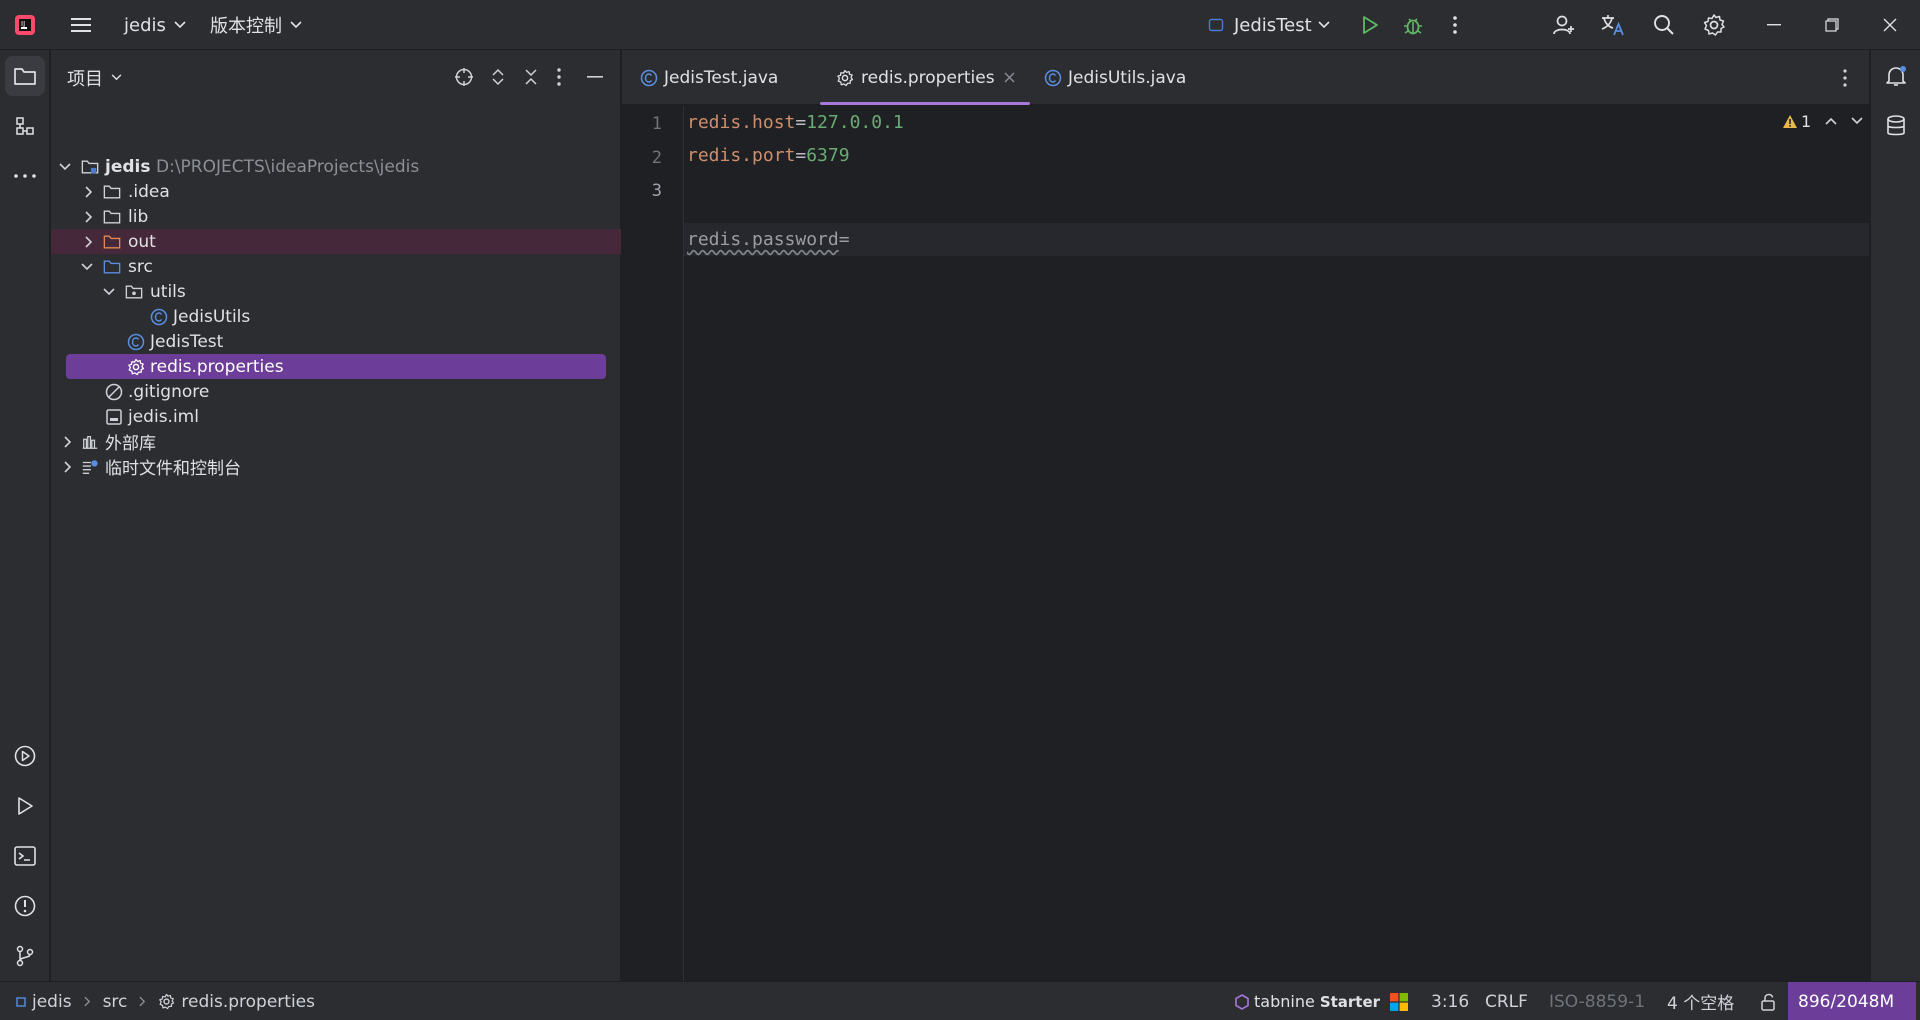 The height and width of the screenshot is (1020, 1920). I want to click on database-icon, so click(1896, 126).